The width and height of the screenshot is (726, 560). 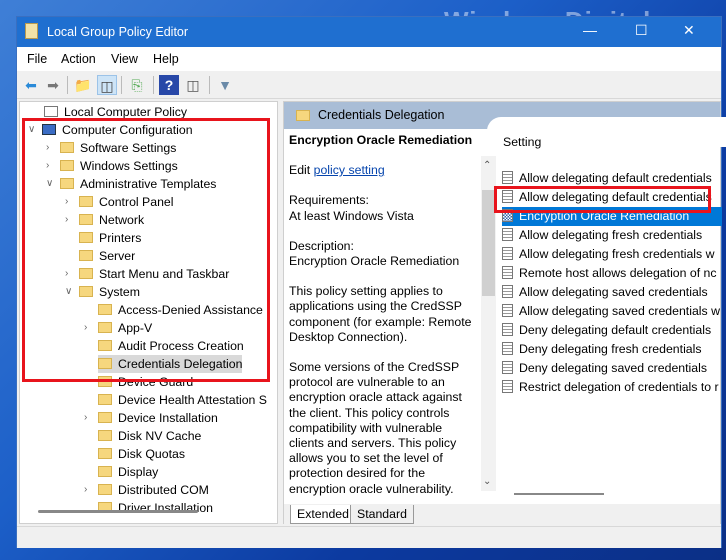 I want to click on title-bar: Local Group Policy Editor — ☐ ✕, so click(x=369, y=32).